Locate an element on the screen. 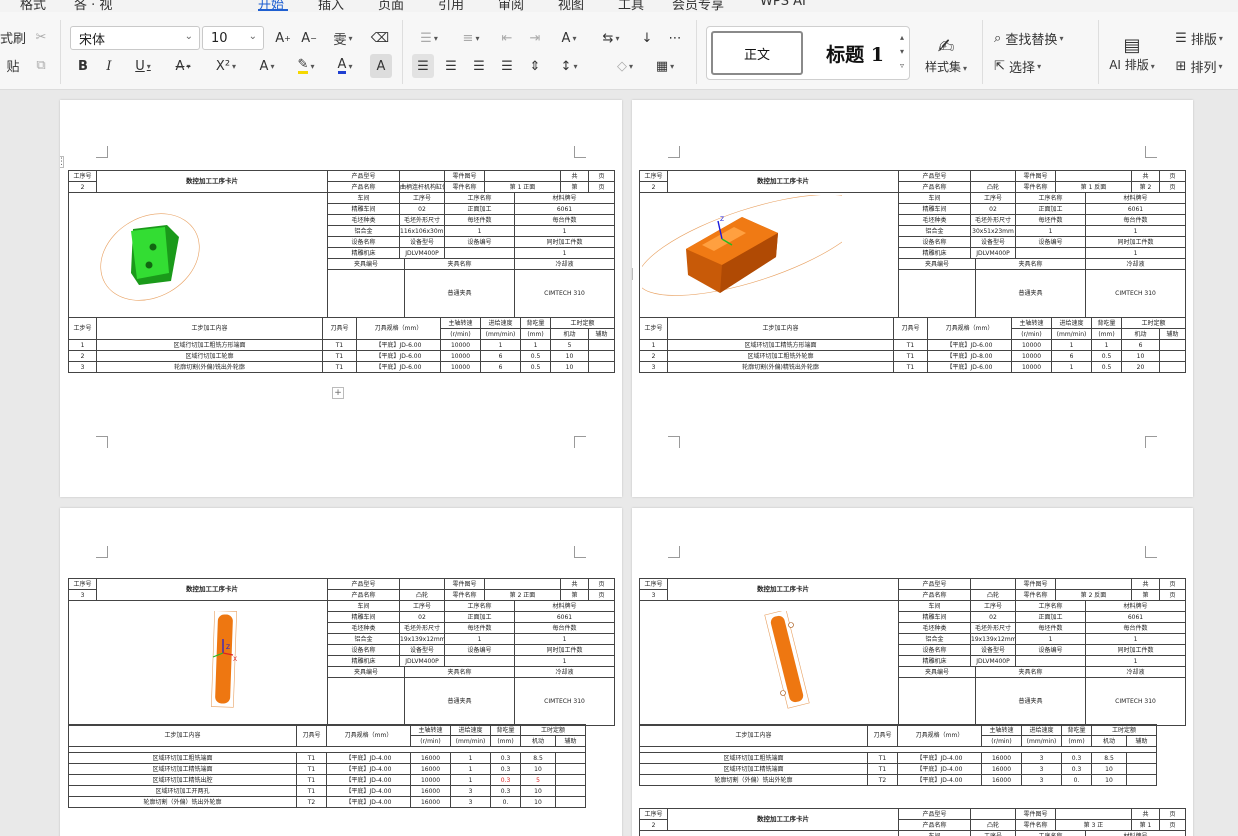 The image size is (1238, 836). tab-review: 审阅 is located at coordinates (511, 6).